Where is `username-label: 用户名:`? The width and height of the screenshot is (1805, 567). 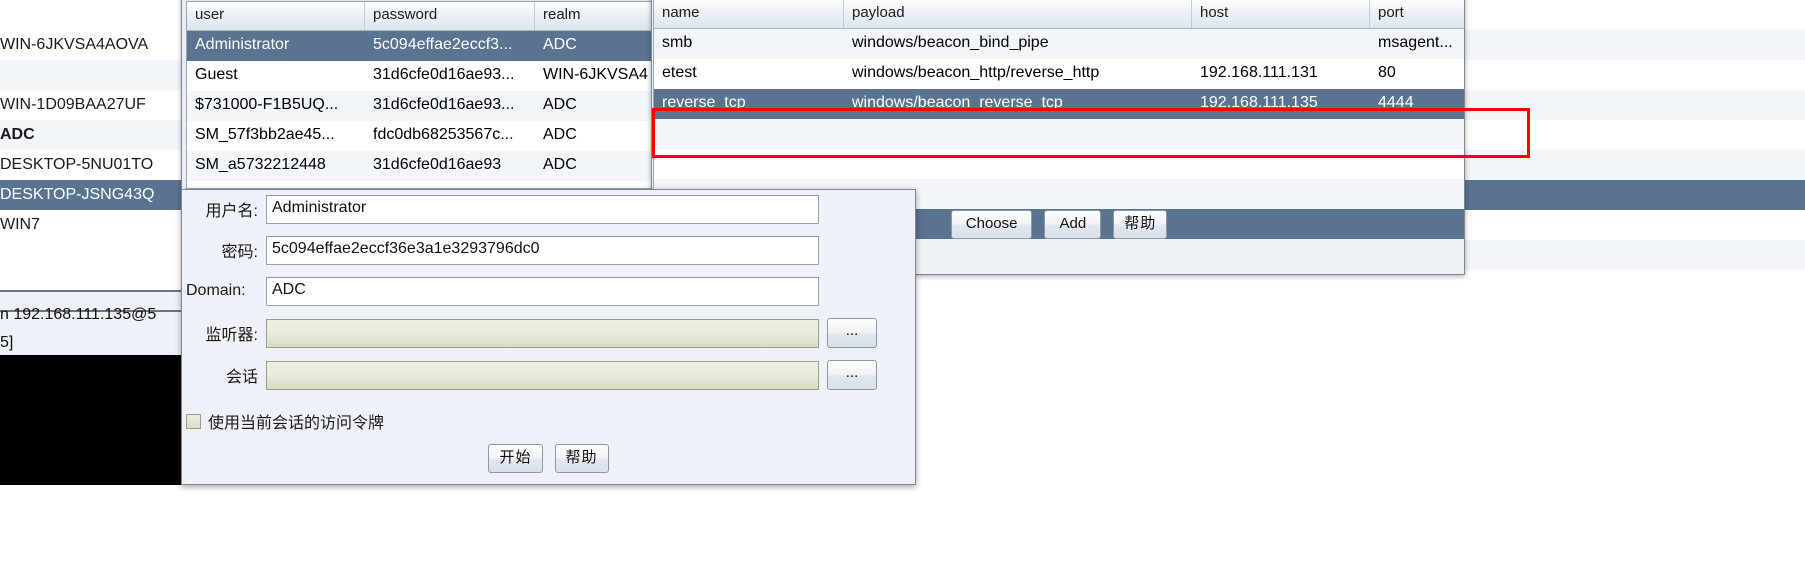
username-label: 用户名: is located at coordinates (231, 211).